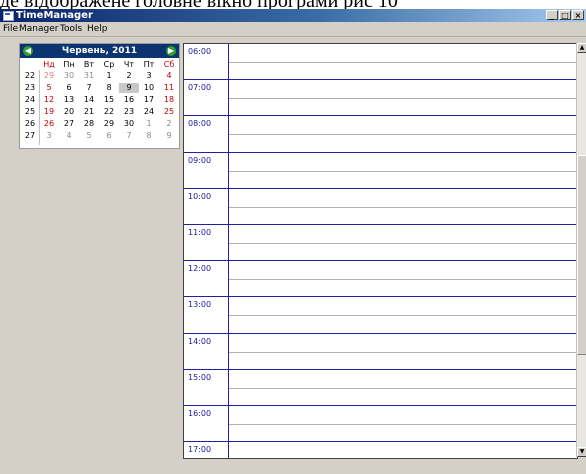  What do you see at coordinates (380, 242) in the screenshot?
I see `time-slot: 11:00` at bounding box center [380, 242].